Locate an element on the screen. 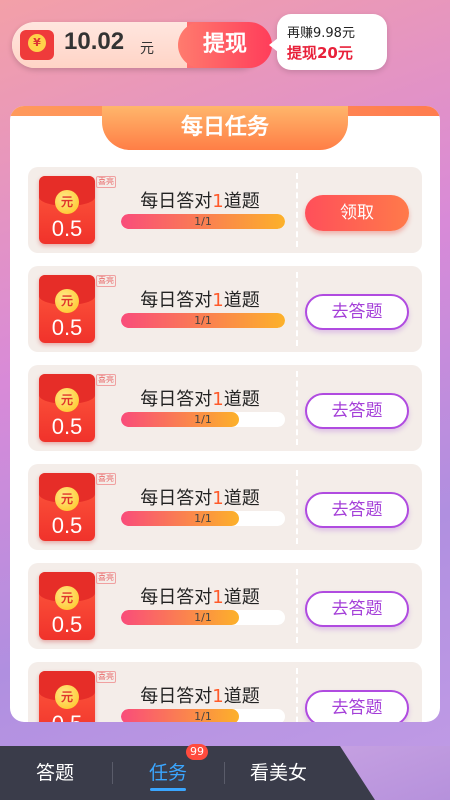 This screenshot has width=450, height=800. red-envelope-icon: ¥ is located at coordinates (37, 45).